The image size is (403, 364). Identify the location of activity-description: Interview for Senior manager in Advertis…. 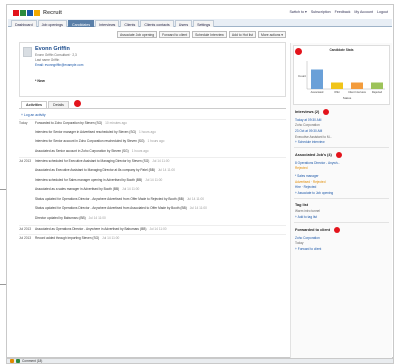
(85, 131).